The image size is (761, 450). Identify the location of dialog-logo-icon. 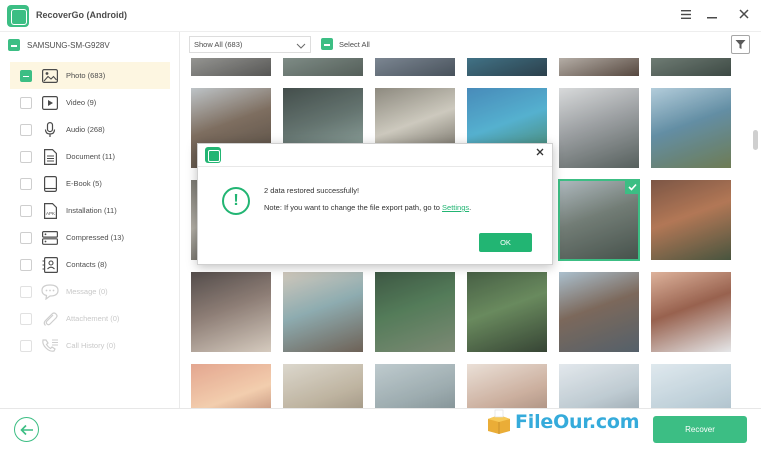
(213, 155).